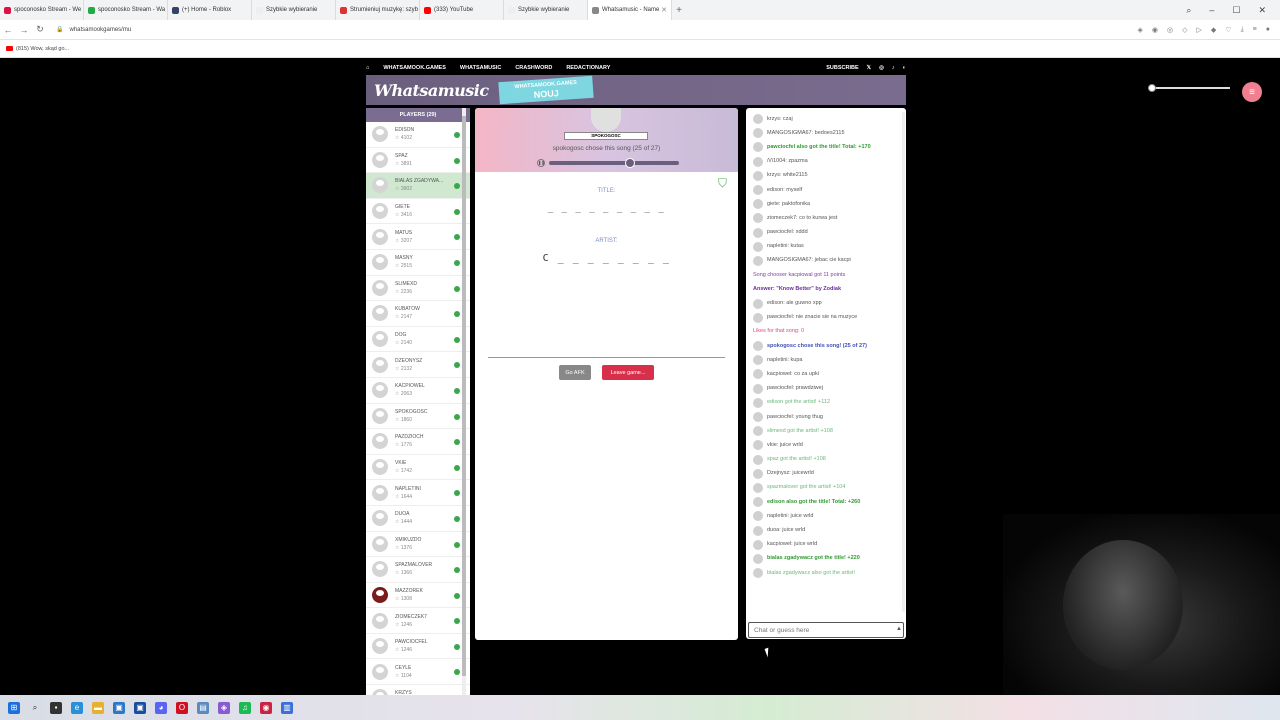 Image resolution: width=1280 pixels, height=720 pixels. Describe the element at coordinates (418, 519) in the screenshot. I see `player-row: DUOA1444` at that location.